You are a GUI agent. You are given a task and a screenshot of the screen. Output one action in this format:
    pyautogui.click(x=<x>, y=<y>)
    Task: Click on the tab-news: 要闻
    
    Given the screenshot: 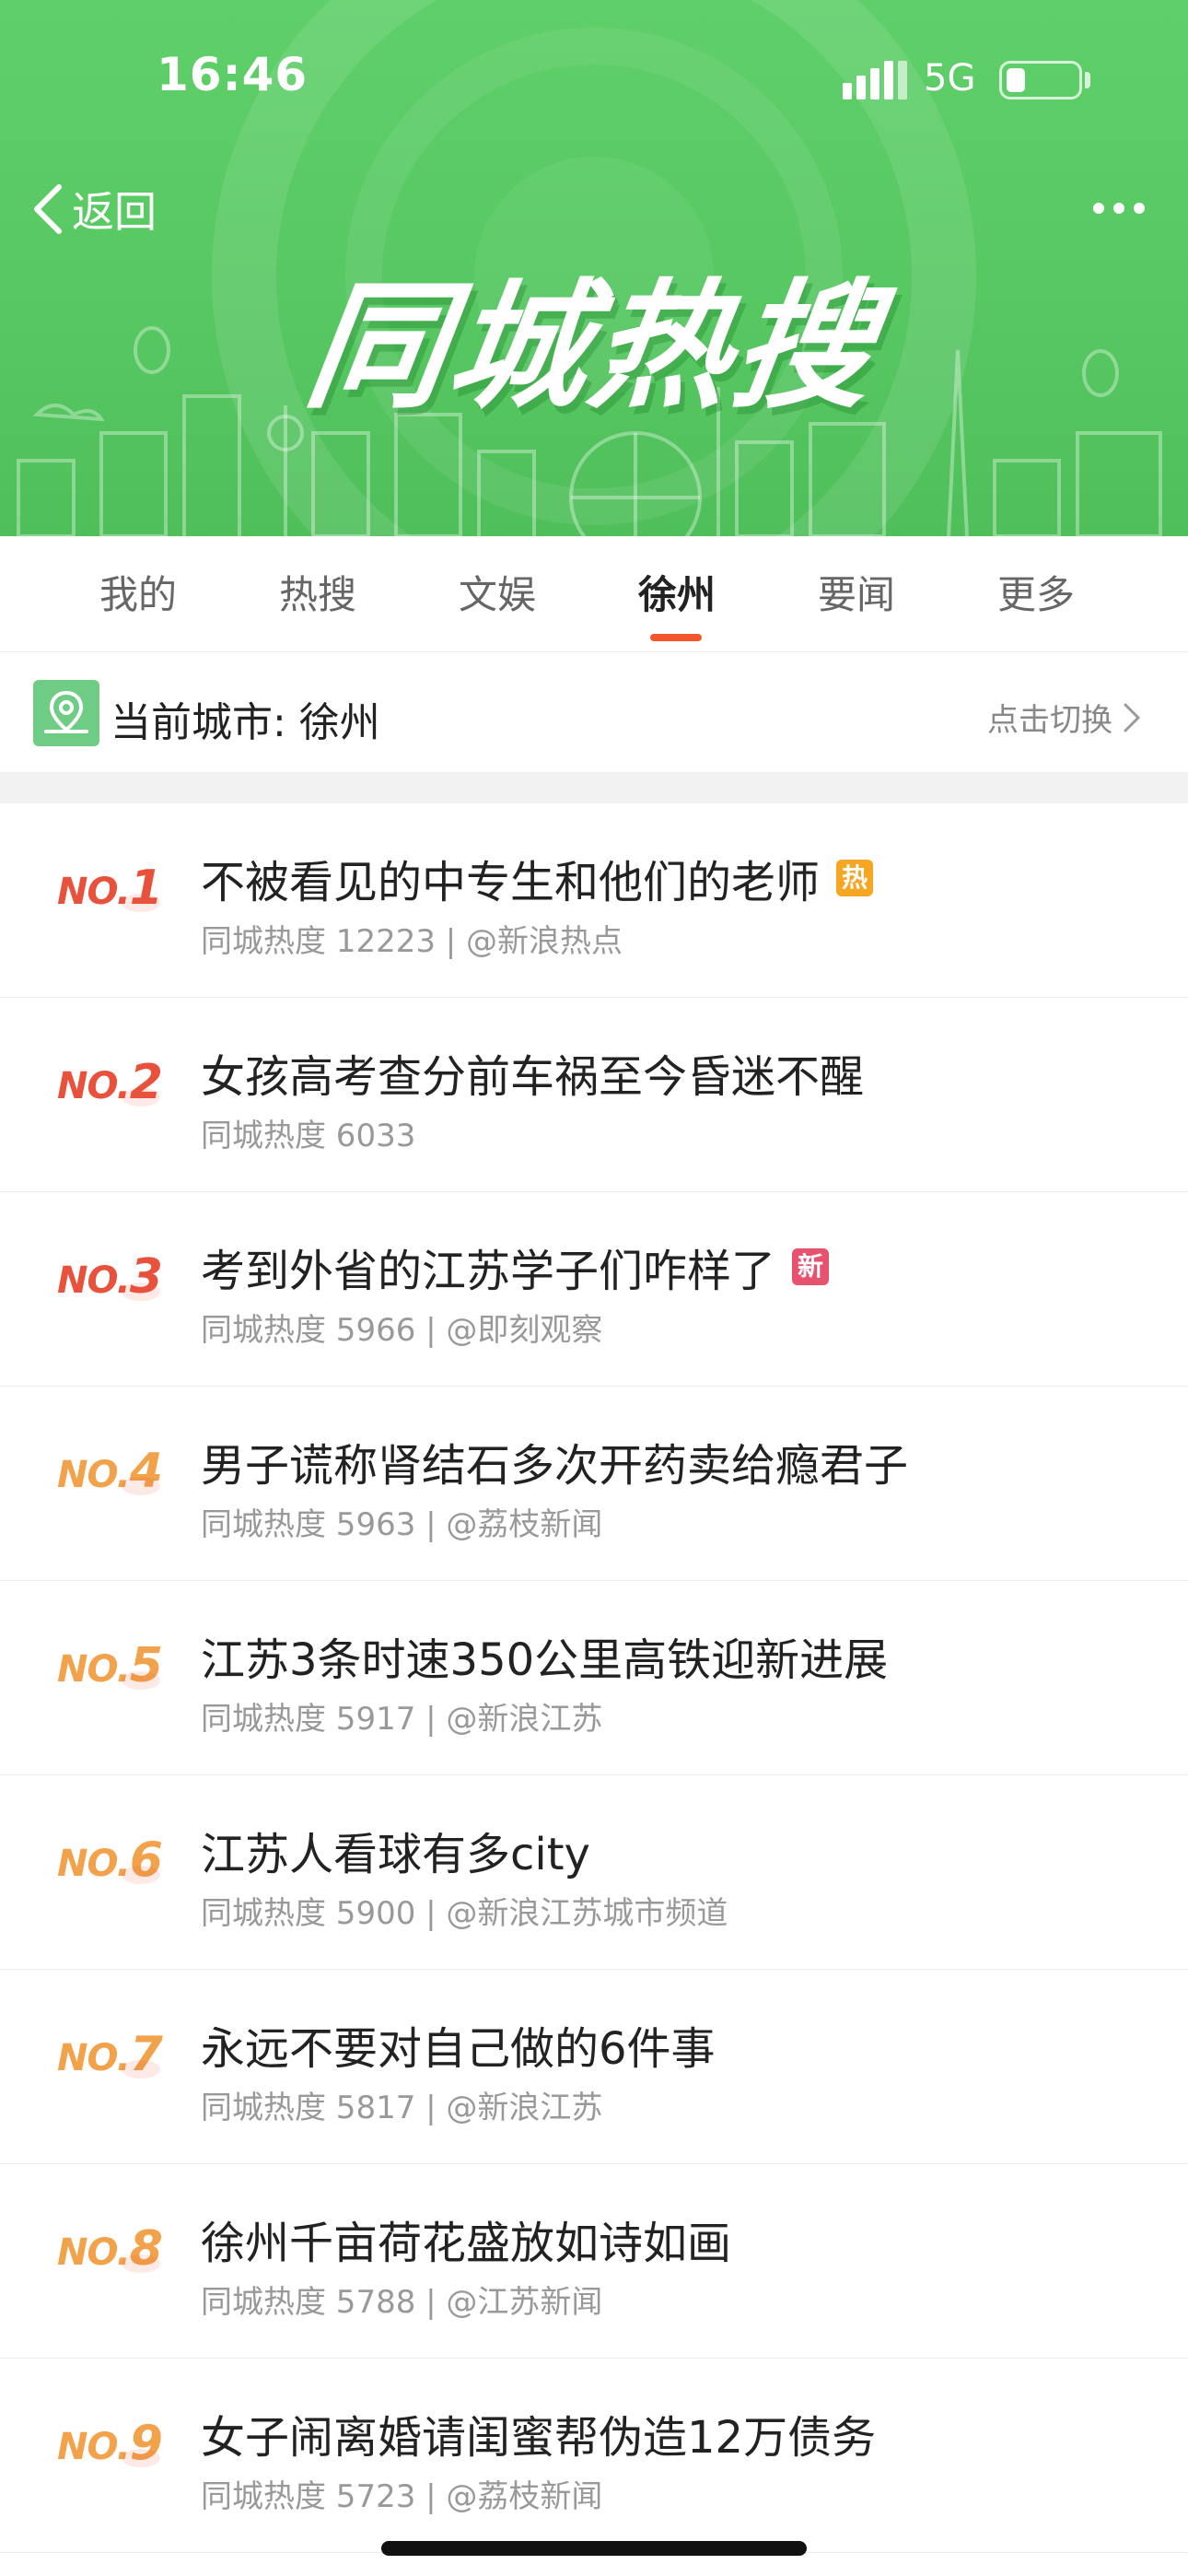 What is the action you would take?
    pyautogui.click(x=856, y=592)
    